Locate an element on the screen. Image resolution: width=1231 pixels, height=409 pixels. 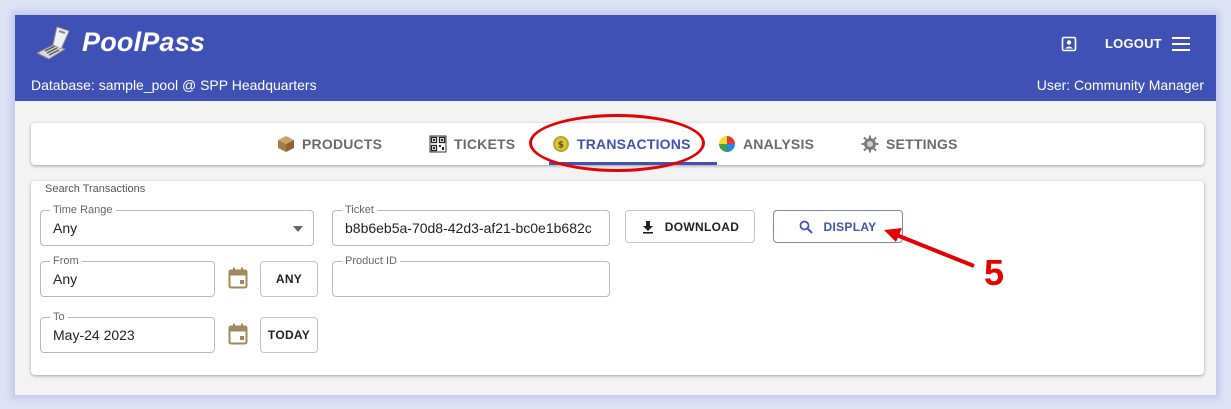
tab-label: TICKETS is located at coordinates (485, 144).